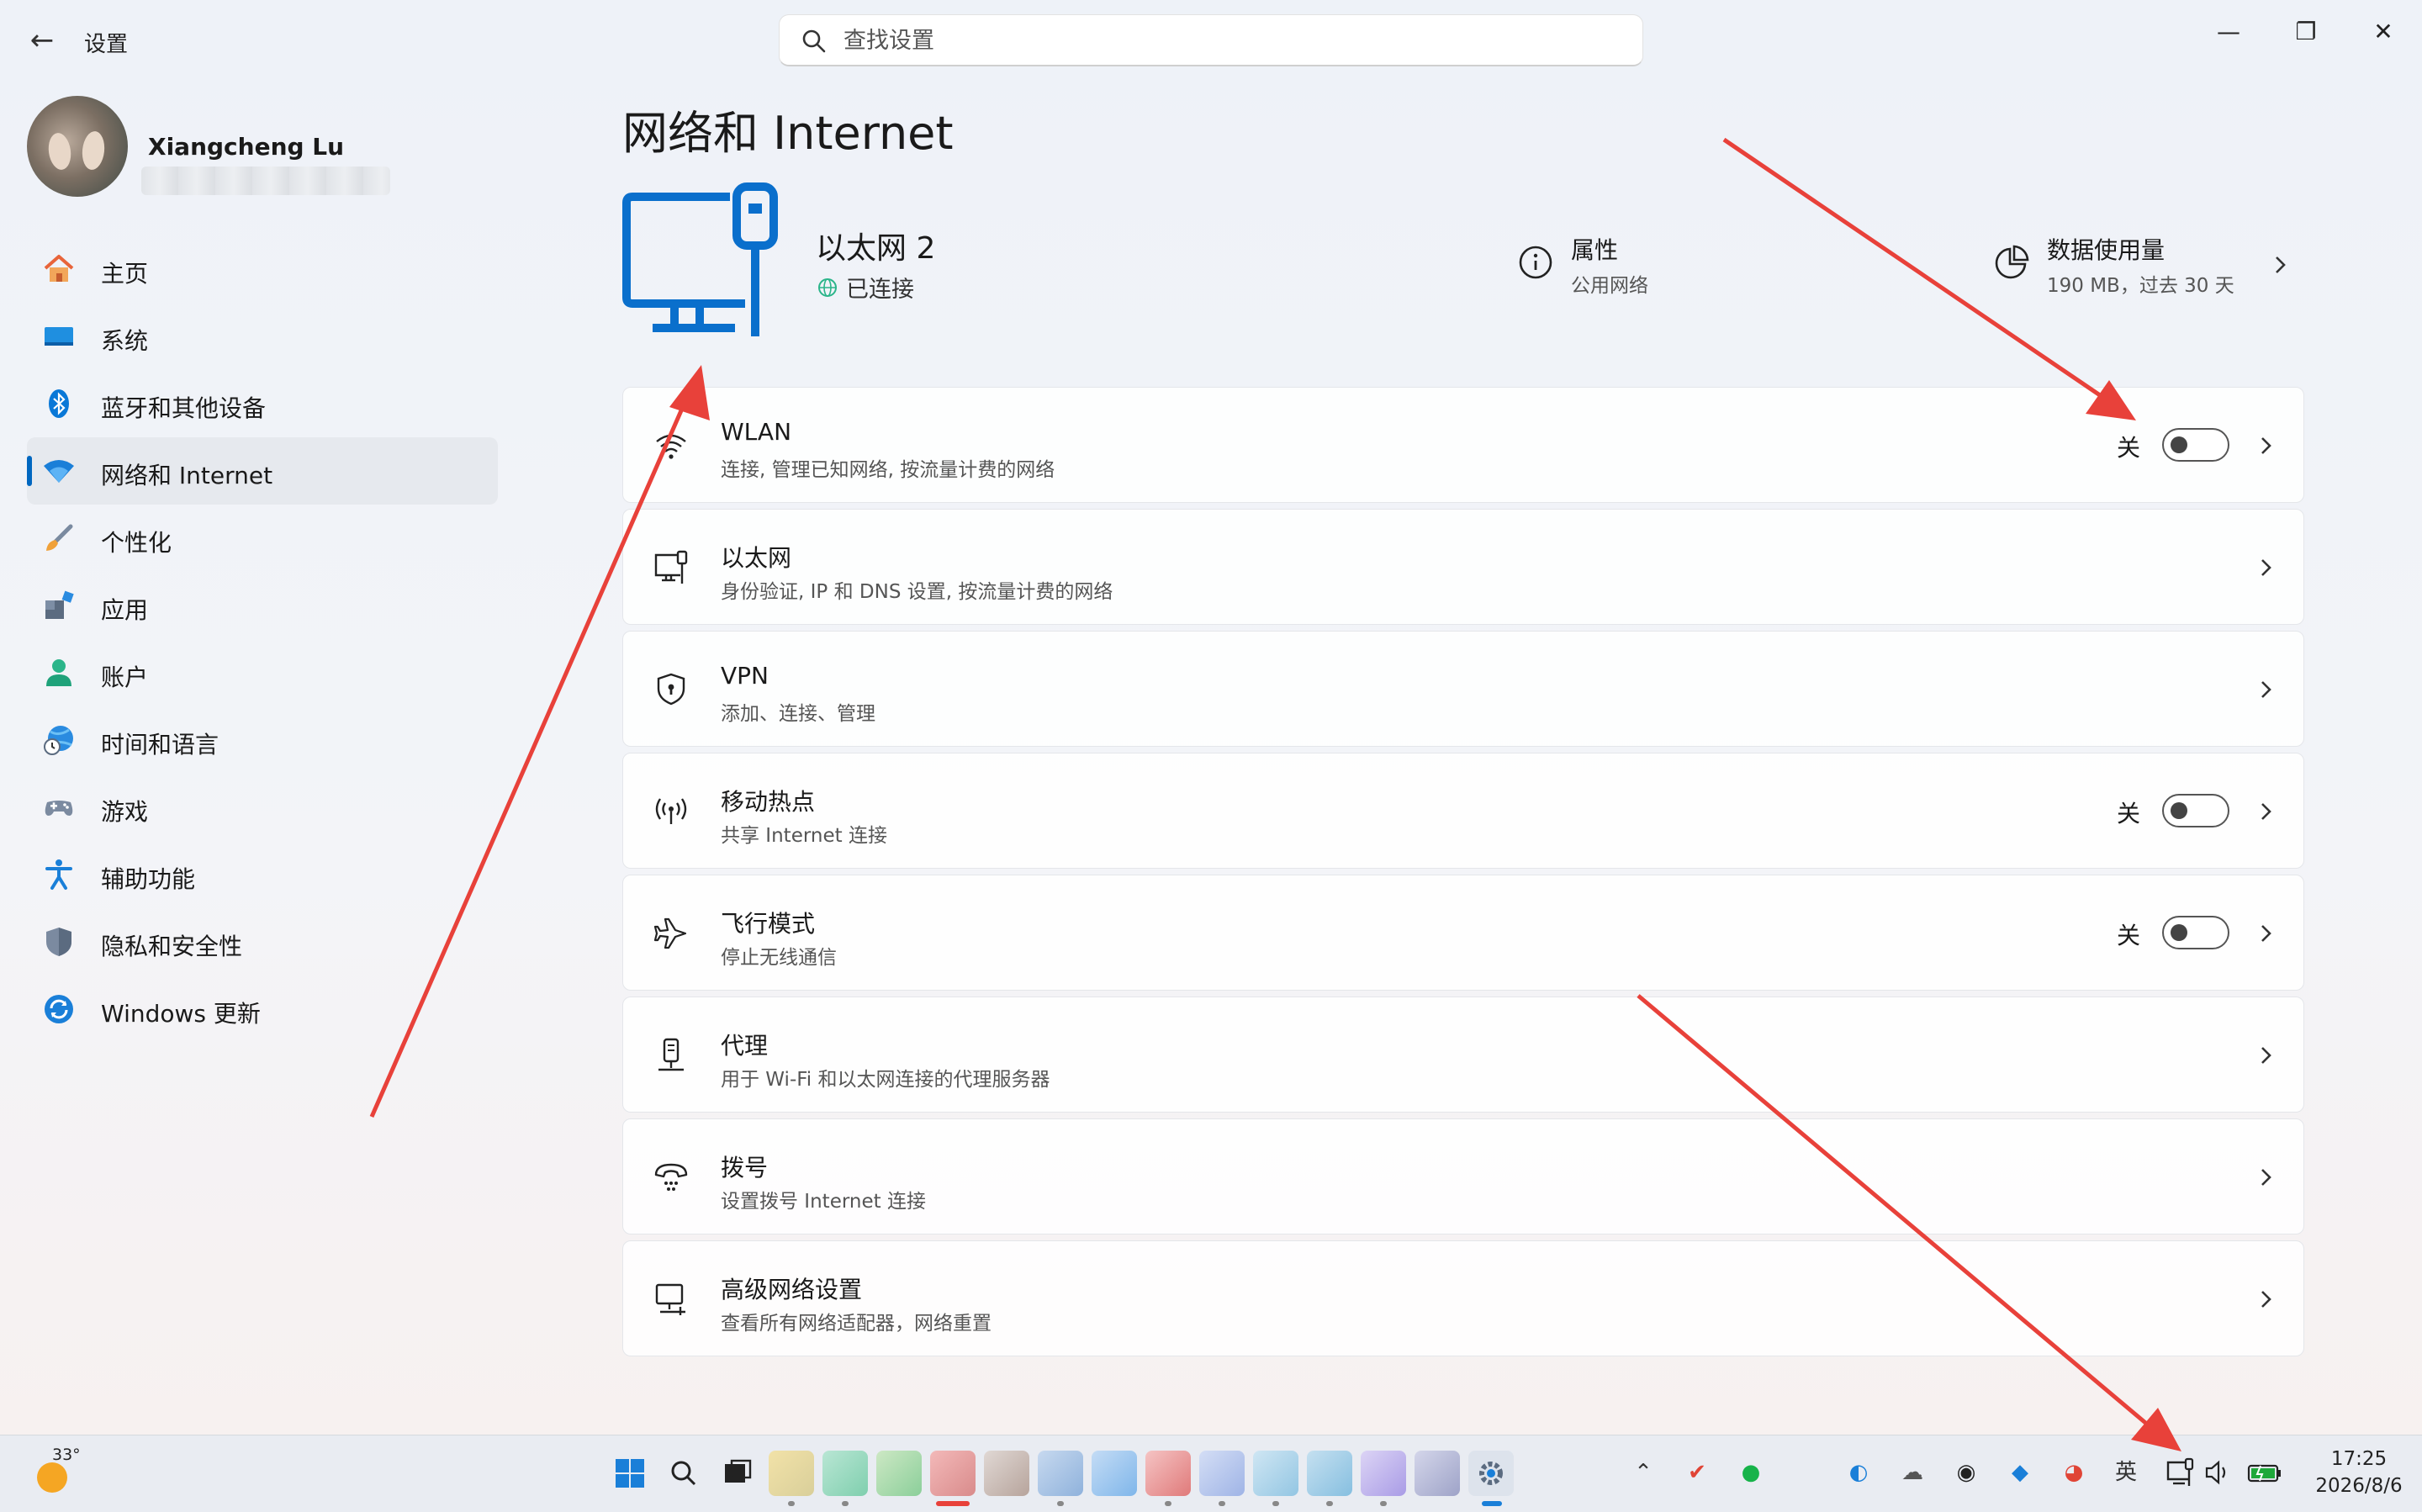 The height and width of the screenshot is (1512, 2422). I want to click on search-input, so click(1221, 40).